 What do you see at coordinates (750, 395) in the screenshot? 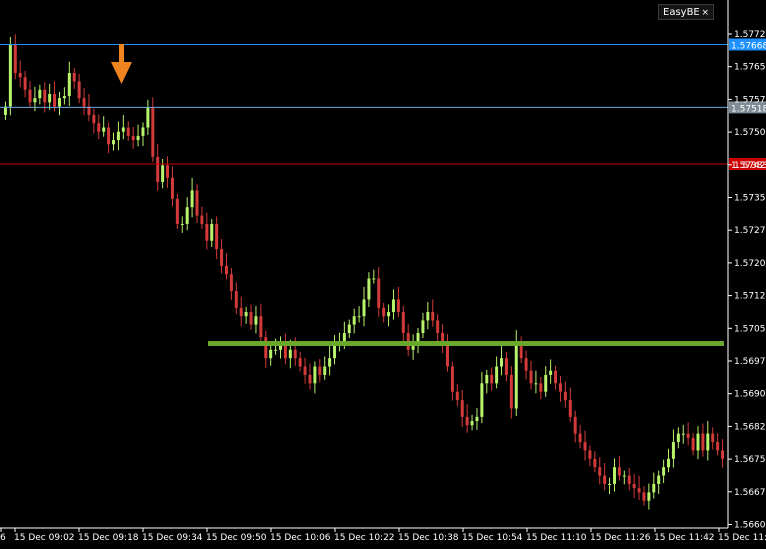
I see `price-tick-label: 1.56900` at bounding box center [750, 395].